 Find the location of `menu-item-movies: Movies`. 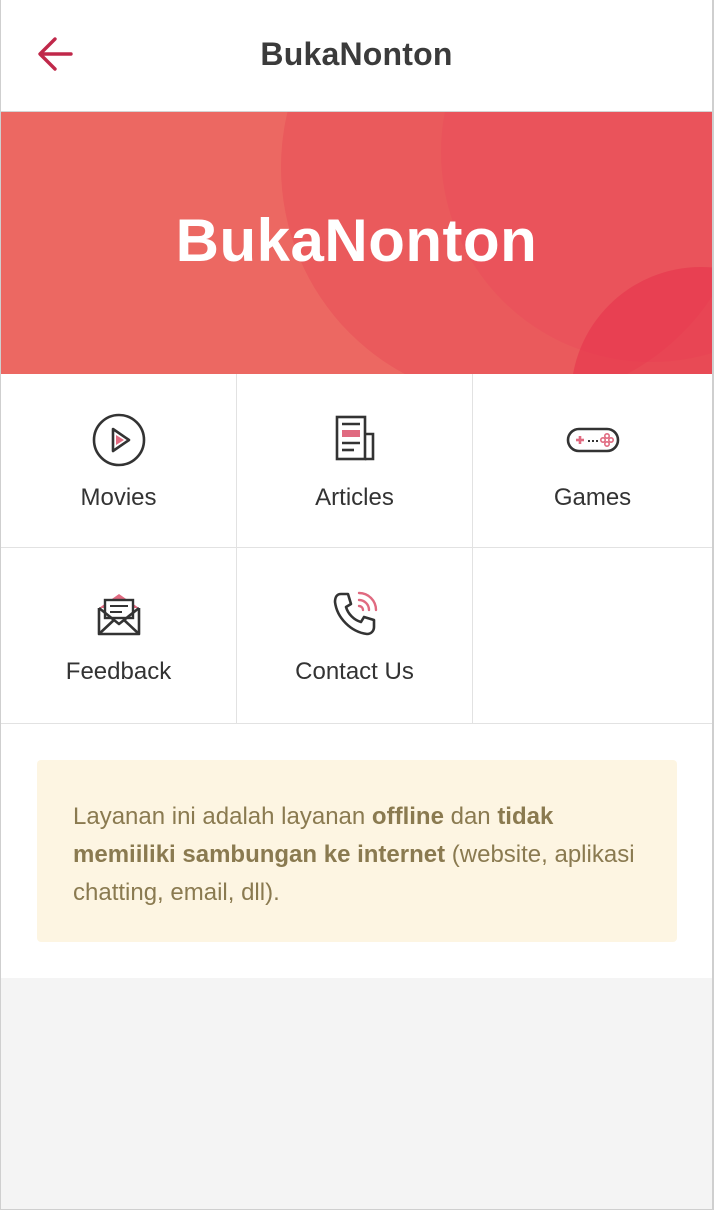

menu-item-movies: Movies is located at coordinates (119, 461).